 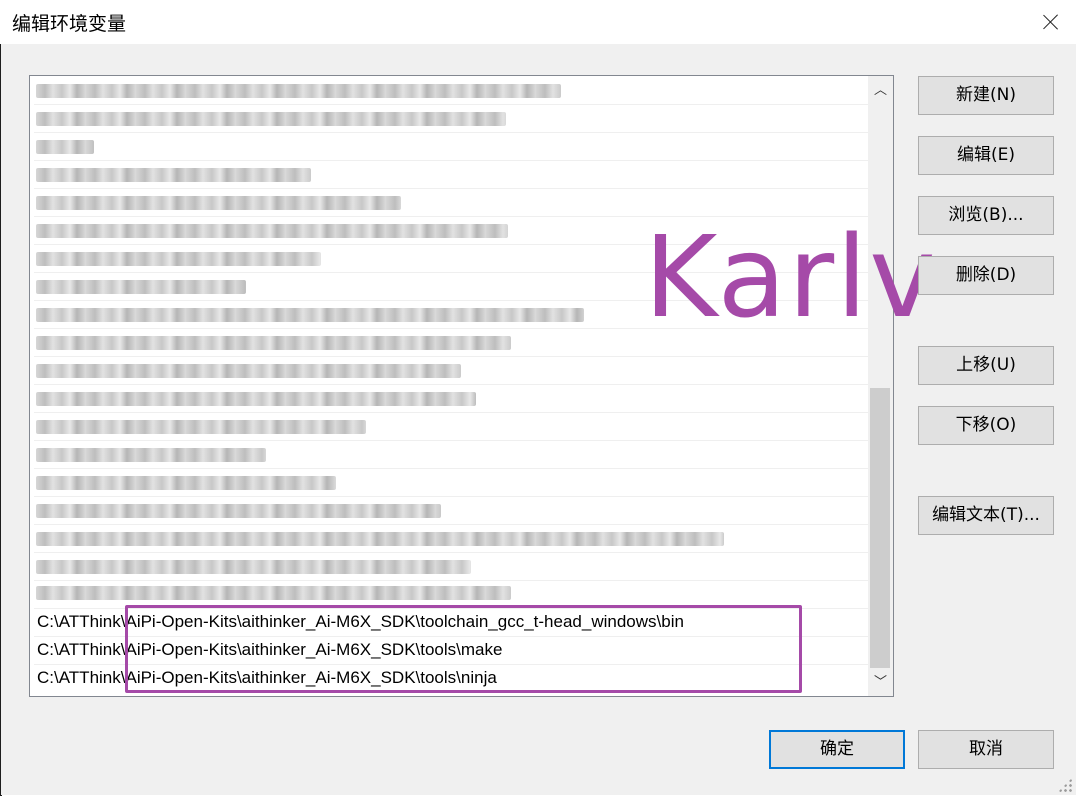 I want to click on watermark: Karlv, so click(x=791, y=278).